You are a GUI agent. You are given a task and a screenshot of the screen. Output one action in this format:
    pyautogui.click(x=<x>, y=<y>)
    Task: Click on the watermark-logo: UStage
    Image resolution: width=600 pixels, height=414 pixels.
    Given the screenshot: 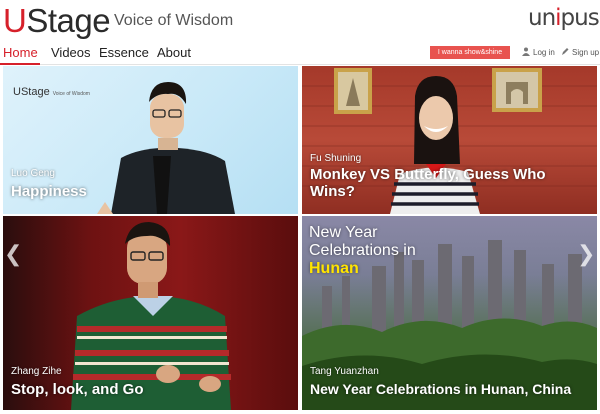 What is the action you would take?
    pyautogui.click(x=31, y=92)
    